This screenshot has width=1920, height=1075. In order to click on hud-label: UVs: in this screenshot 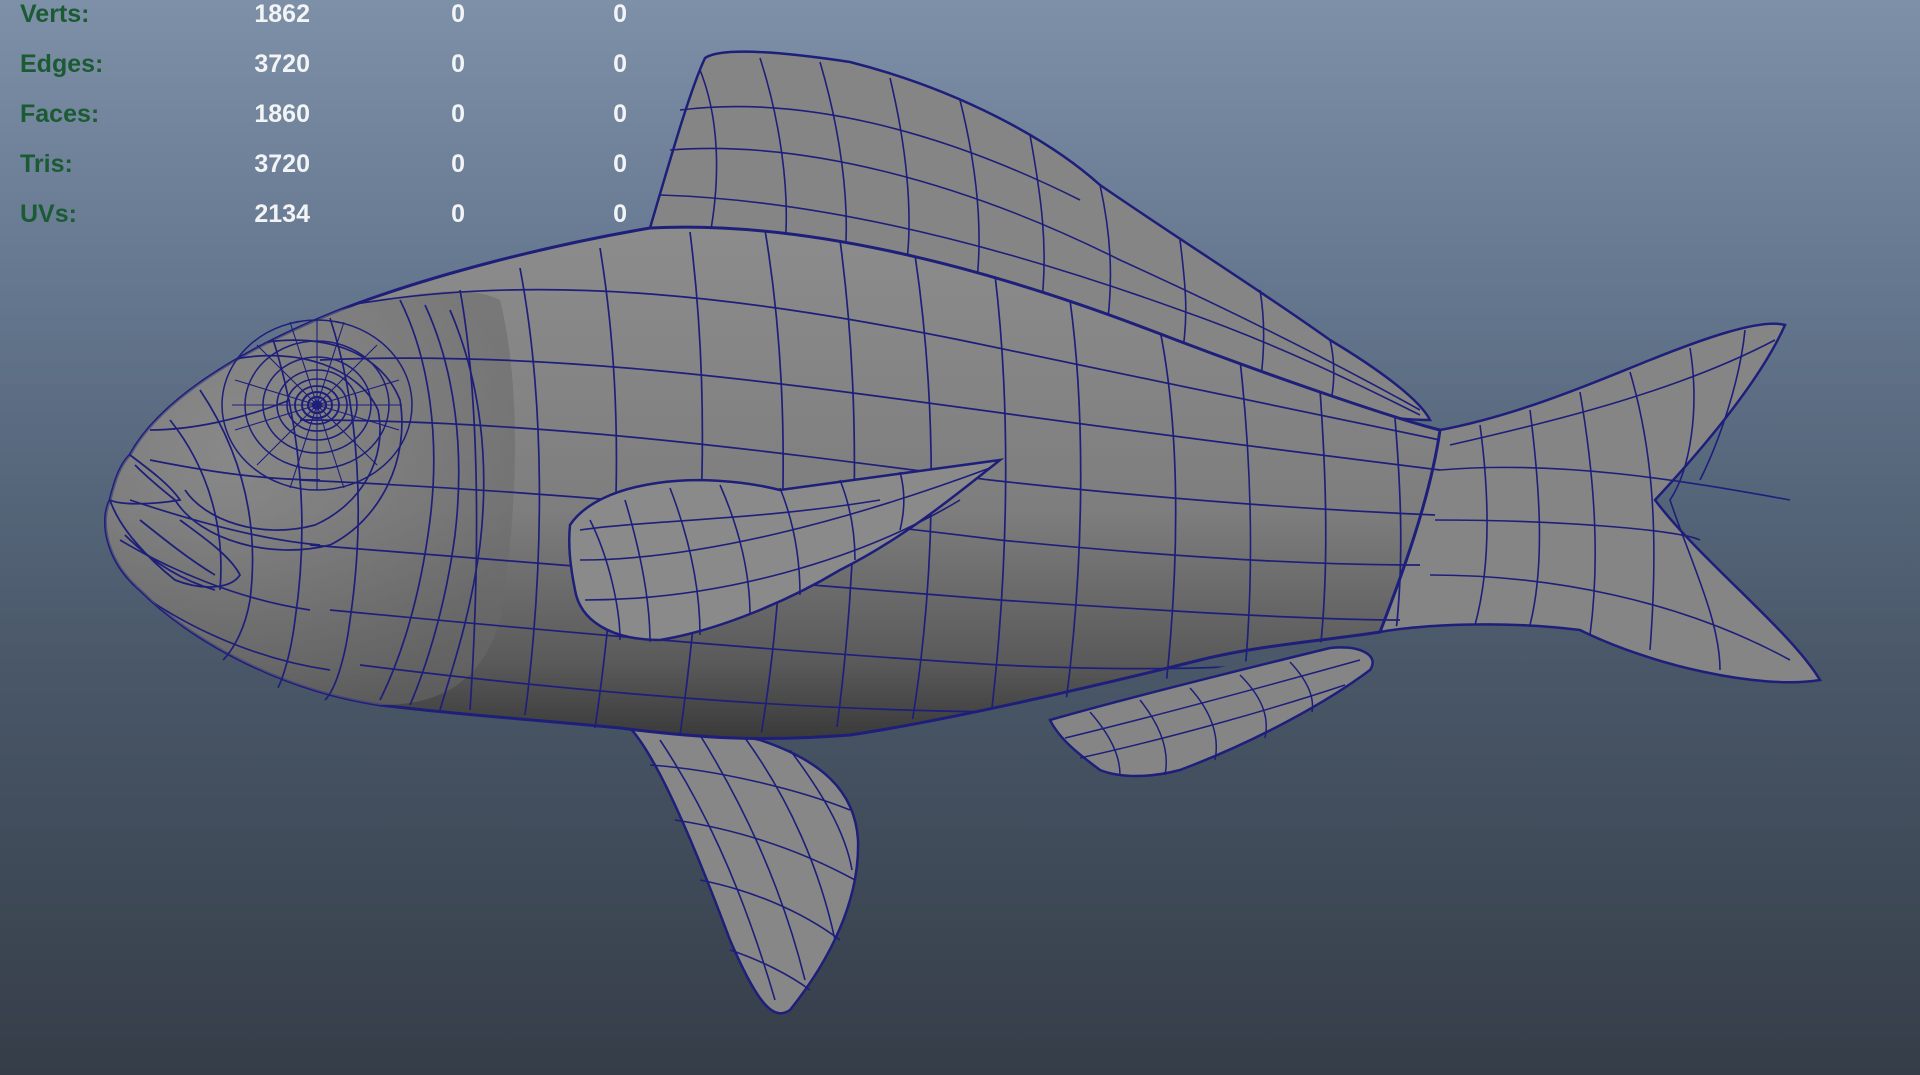, I will do `click(48, 214)`.